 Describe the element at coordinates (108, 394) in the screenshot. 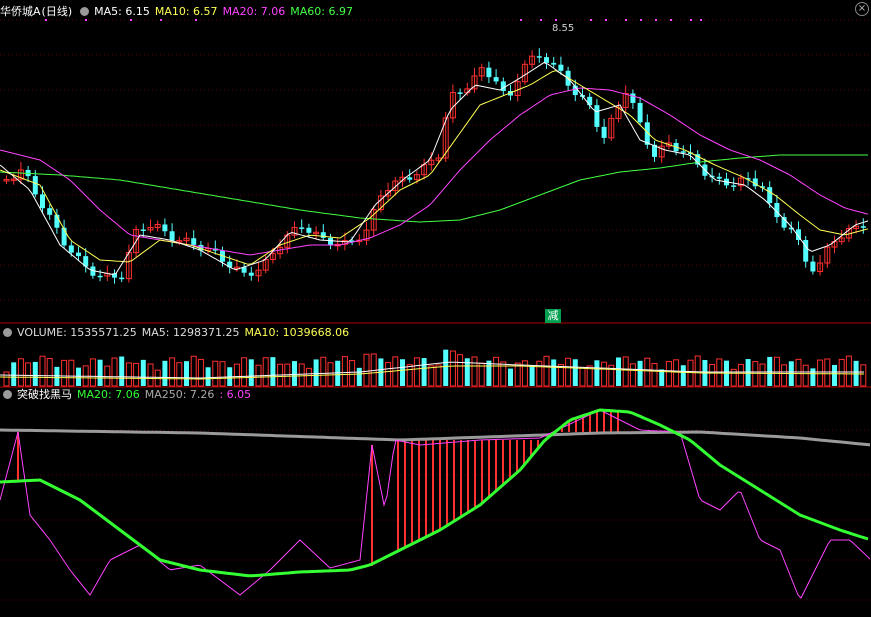

I see `indicator-label: MA20: 7.06` at that location.